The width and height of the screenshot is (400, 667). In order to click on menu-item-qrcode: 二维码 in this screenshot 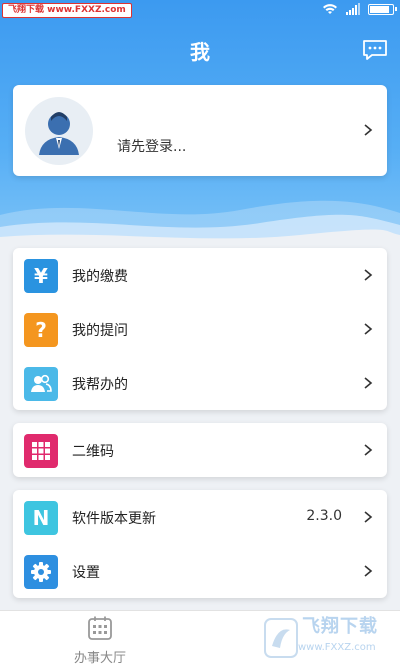, I will do `click(200, 450)`.